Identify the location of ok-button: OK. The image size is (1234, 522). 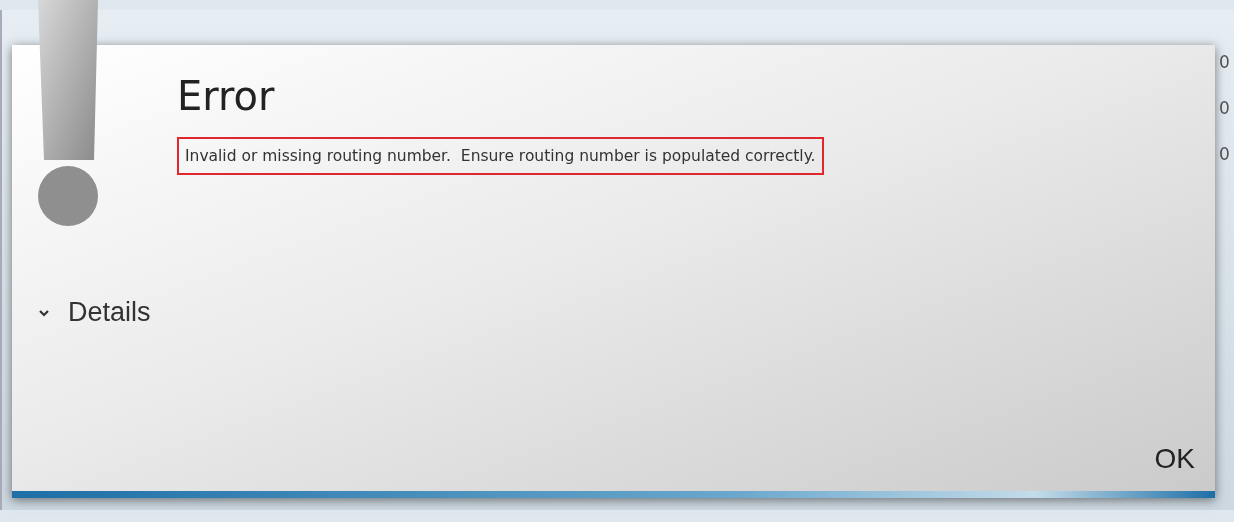
(1174, 459).